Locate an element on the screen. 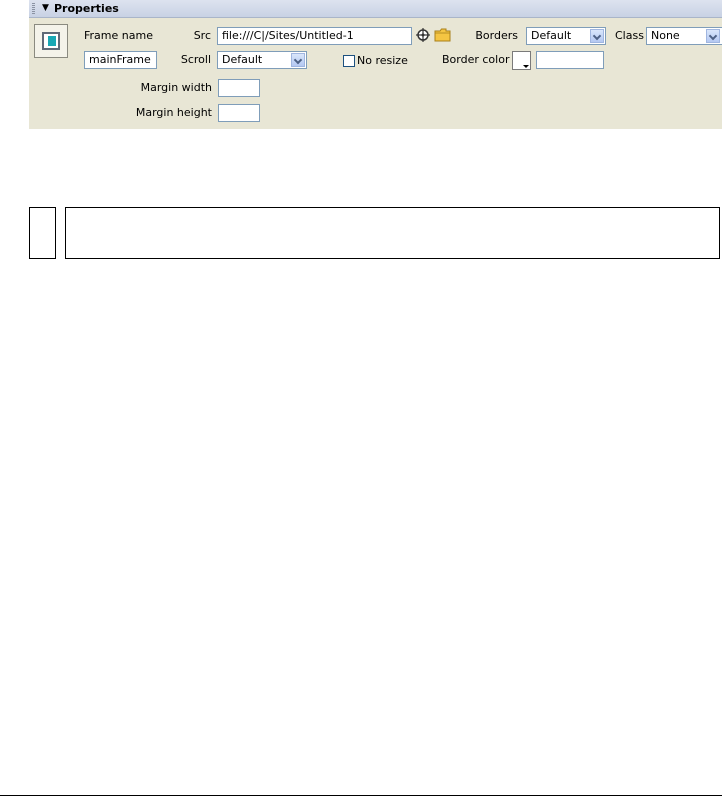 This screenshot has width=722, height=796. class-select: None is located at coordinates (684, 36).